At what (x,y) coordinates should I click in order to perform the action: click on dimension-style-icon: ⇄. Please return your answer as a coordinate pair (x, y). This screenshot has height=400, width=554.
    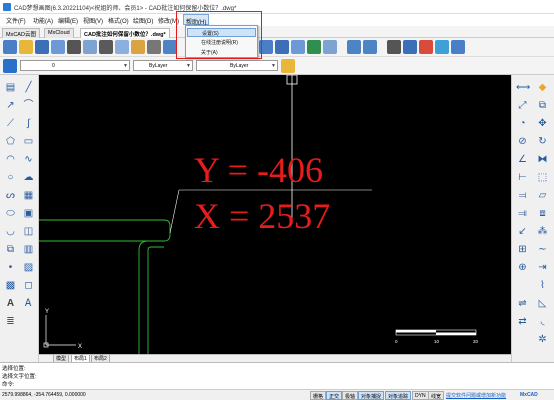
    Looking at the image, I should click on (522, 321).